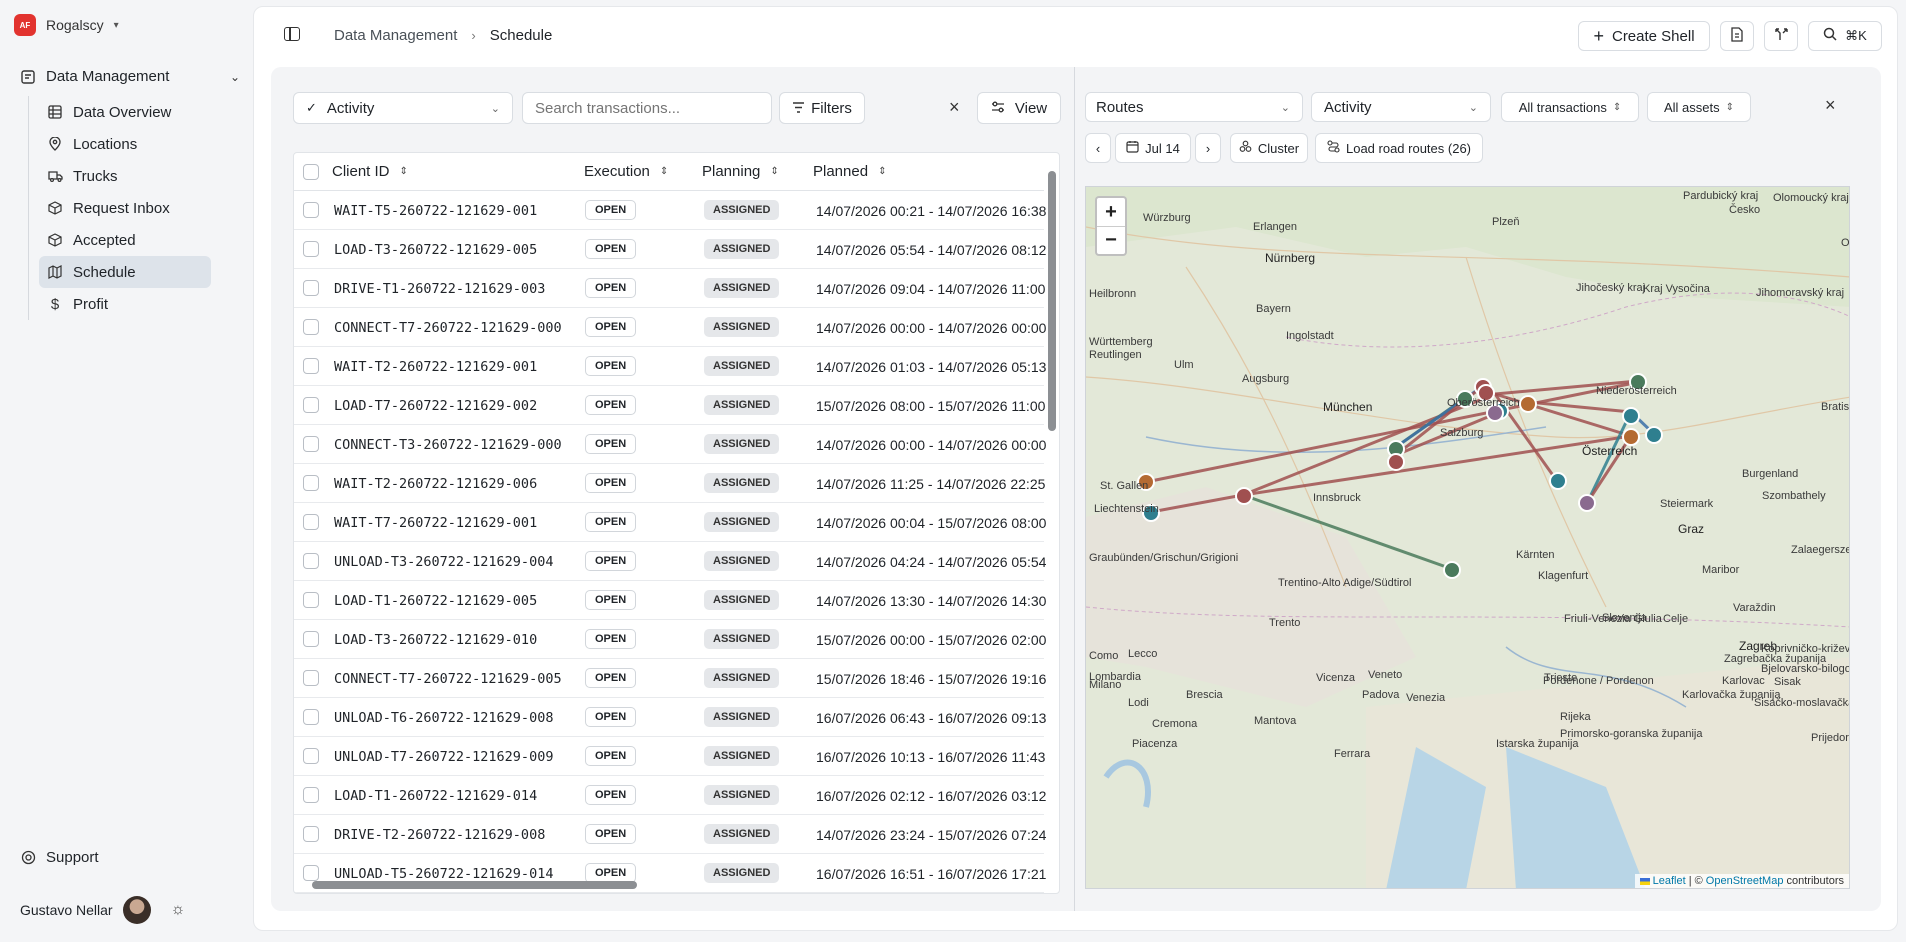 This screenshot has height=942, width=1906. What do you see at coordinates (395, 35) in the screenshot?
I see `breadcrumb-data-management: Data Management` at bounding box center [395, 35].